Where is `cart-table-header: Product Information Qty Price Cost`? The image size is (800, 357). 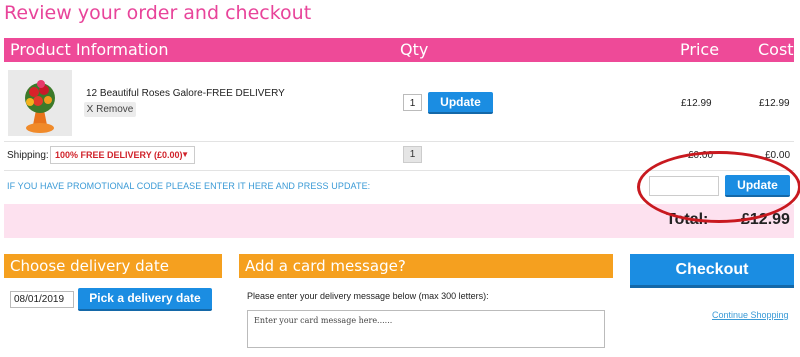 cart-table-header: Product Information Qty Price Cost is located at coordinates (399, 50).